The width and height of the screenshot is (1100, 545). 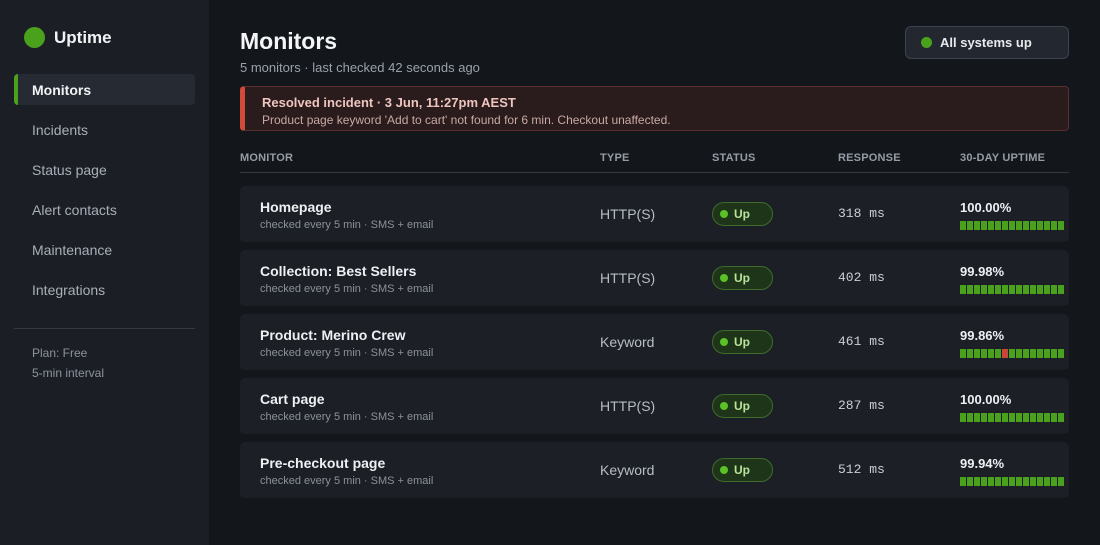 I want to click on page-title: Monitors, so click(x=289, y=41).